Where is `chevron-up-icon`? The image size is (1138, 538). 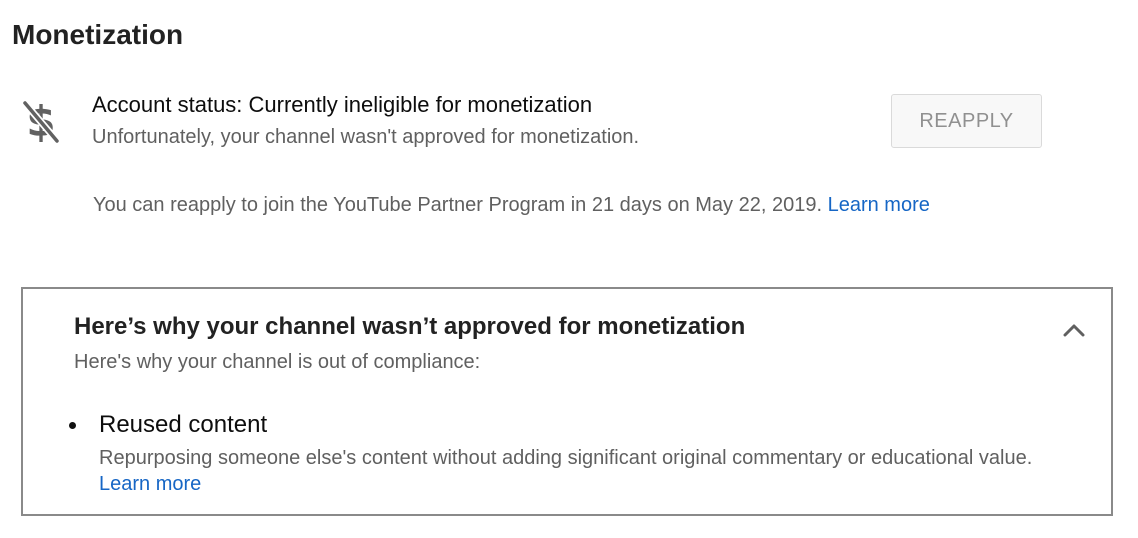
chevron-up-icon is located at coordinates (1074, 332).